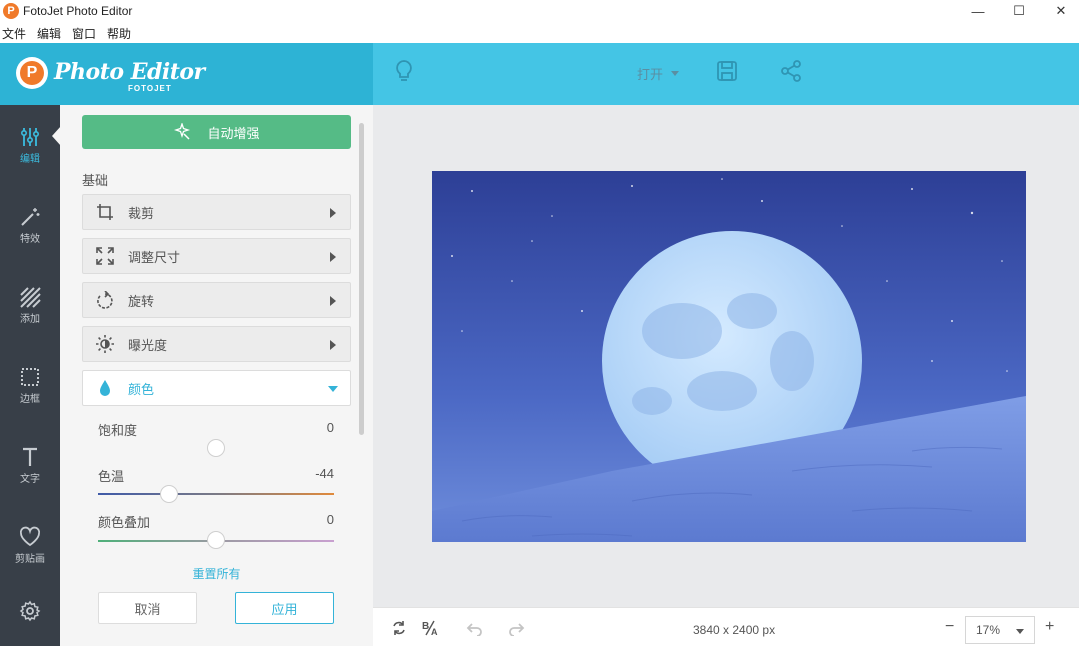 This screenshot has height=646, width=1079. I want to click on open-dropdown: 打开, so click(658, 73).